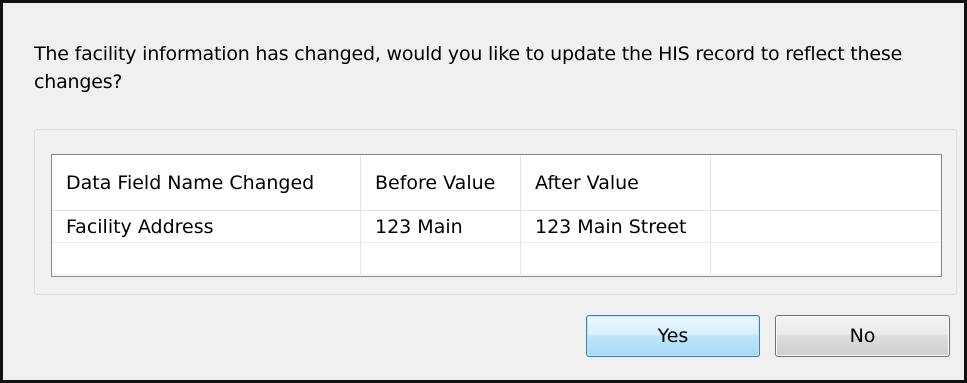 This screenshot has height=383, width=967. Describe the element at coordinates (206, 258) in the screenshot. I see `table-cell-field-name` at that location.